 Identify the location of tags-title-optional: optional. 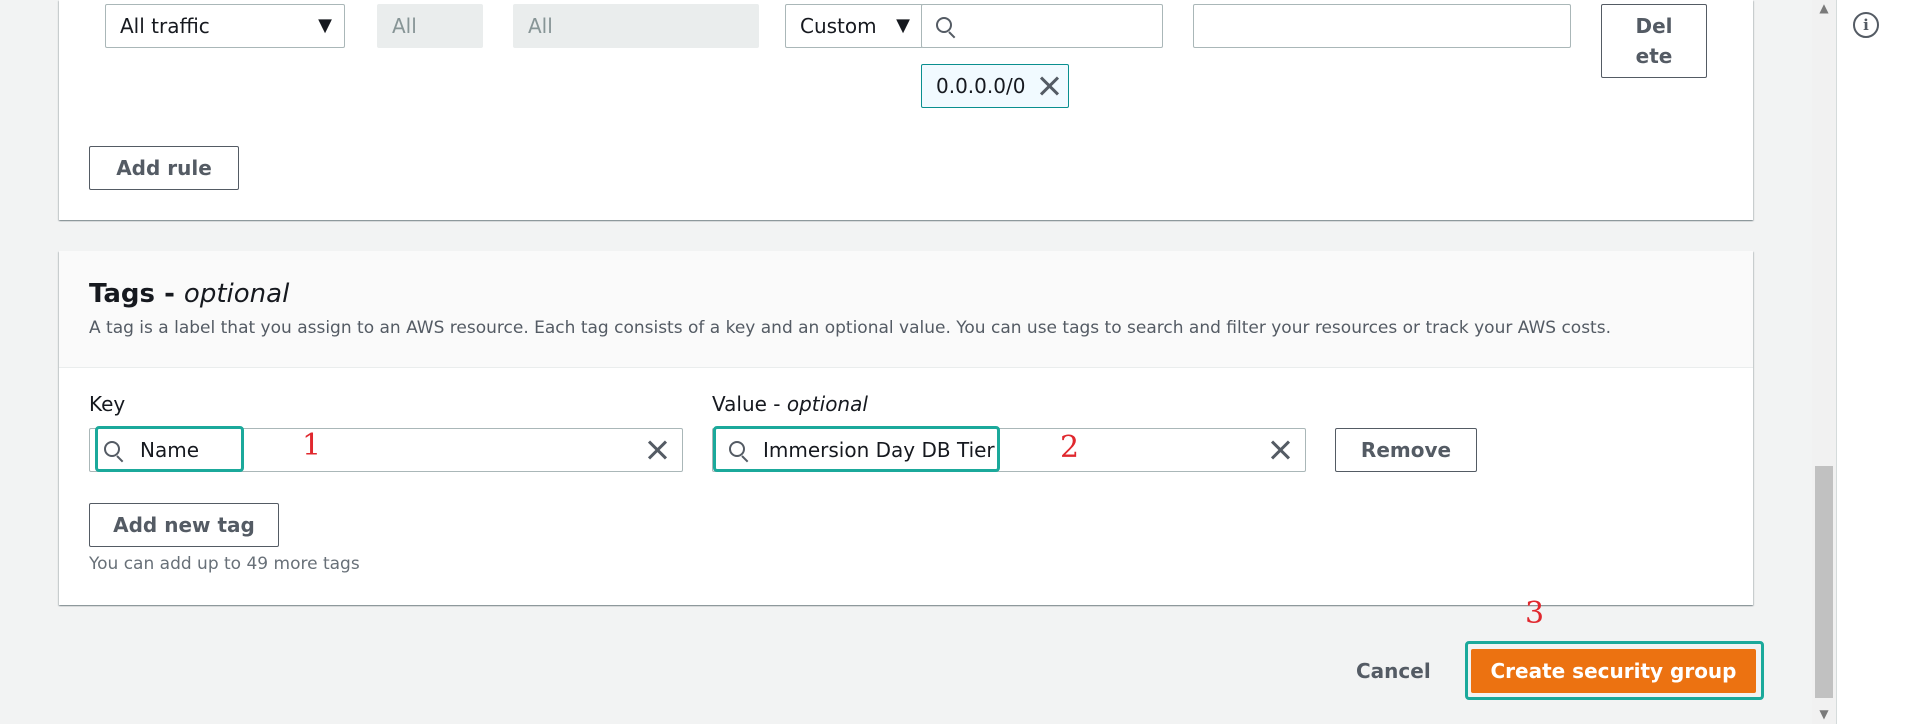
(236, 294).